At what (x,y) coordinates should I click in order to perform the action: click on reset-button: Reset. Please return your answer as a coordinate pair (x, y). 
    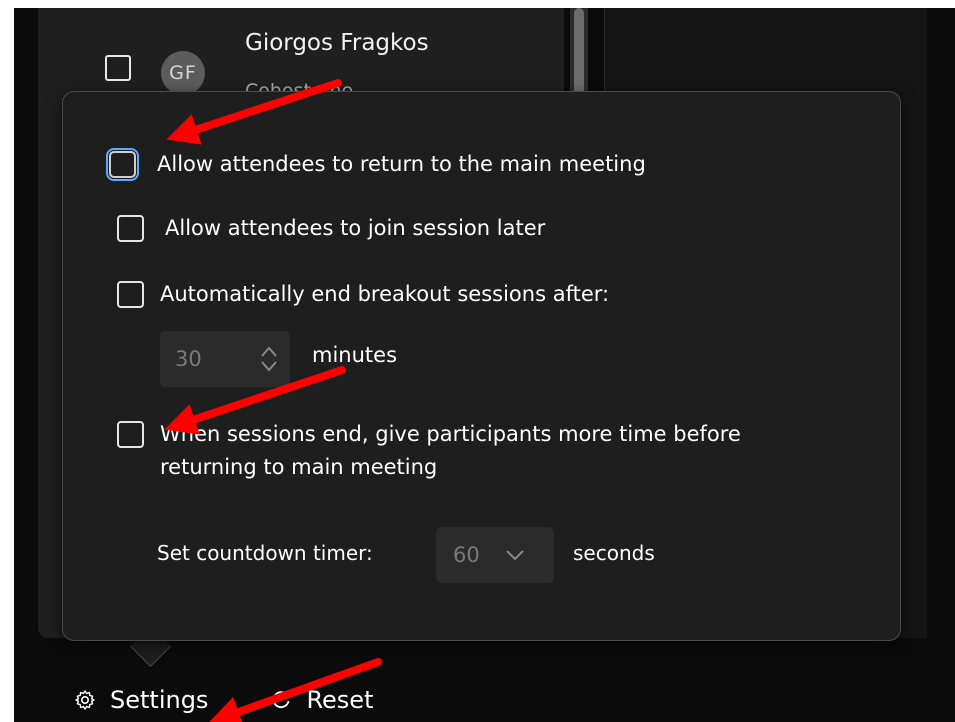
    Looking at the image, I should click on (321, 700).